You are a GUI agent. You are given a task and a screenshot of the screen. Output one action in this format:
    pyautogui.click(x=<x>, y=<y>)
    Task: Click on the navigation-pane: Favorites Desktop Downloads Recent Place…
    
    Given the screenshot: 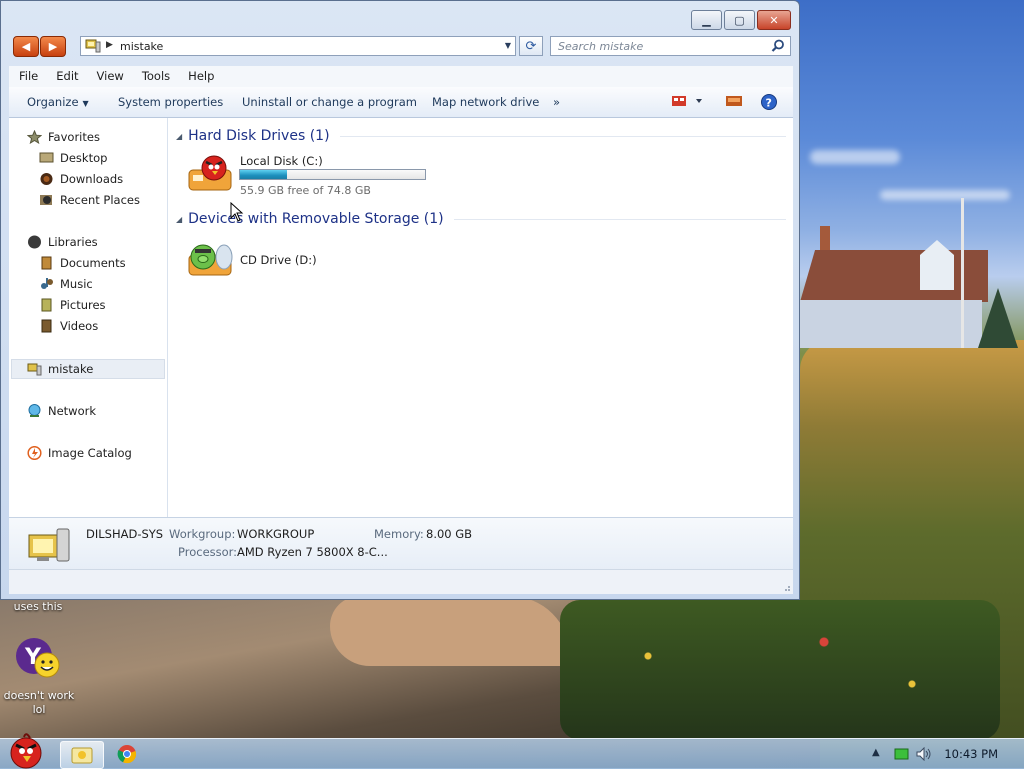 What is the action you would take?
    pyautogui.click(x=88, y=317)
    